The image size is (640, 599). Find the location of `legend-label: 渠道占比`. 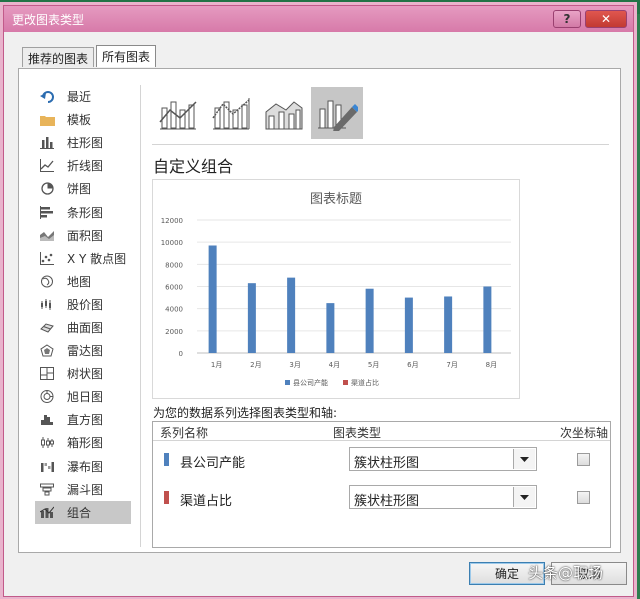

legend-label: 渠道占比 is located at coordinates (365, 382).